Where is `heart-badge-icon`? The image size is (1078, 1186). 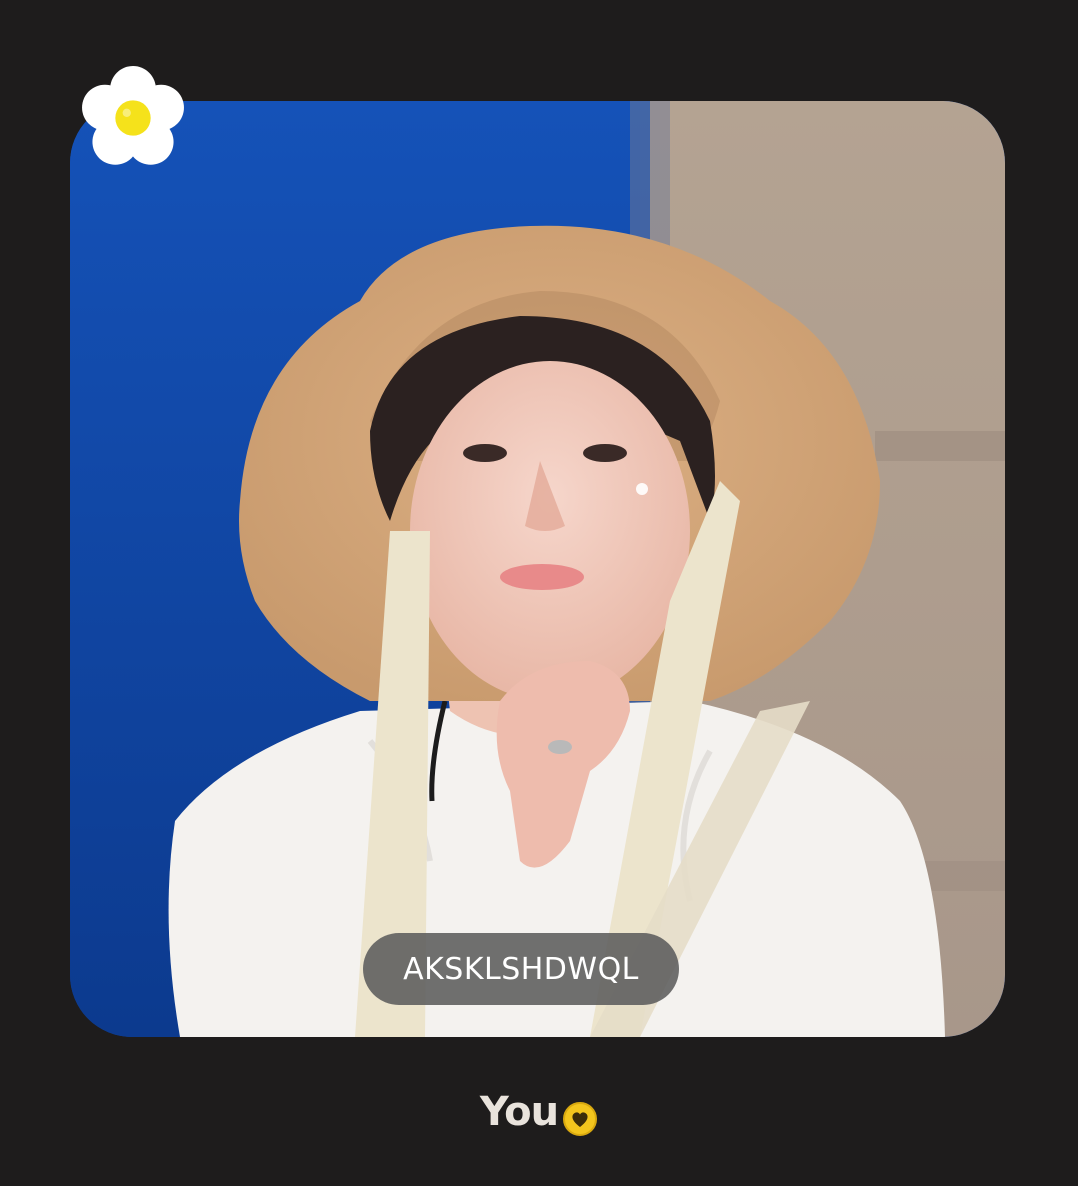 heart-badge-icon is located at coordinates (580, 1119).